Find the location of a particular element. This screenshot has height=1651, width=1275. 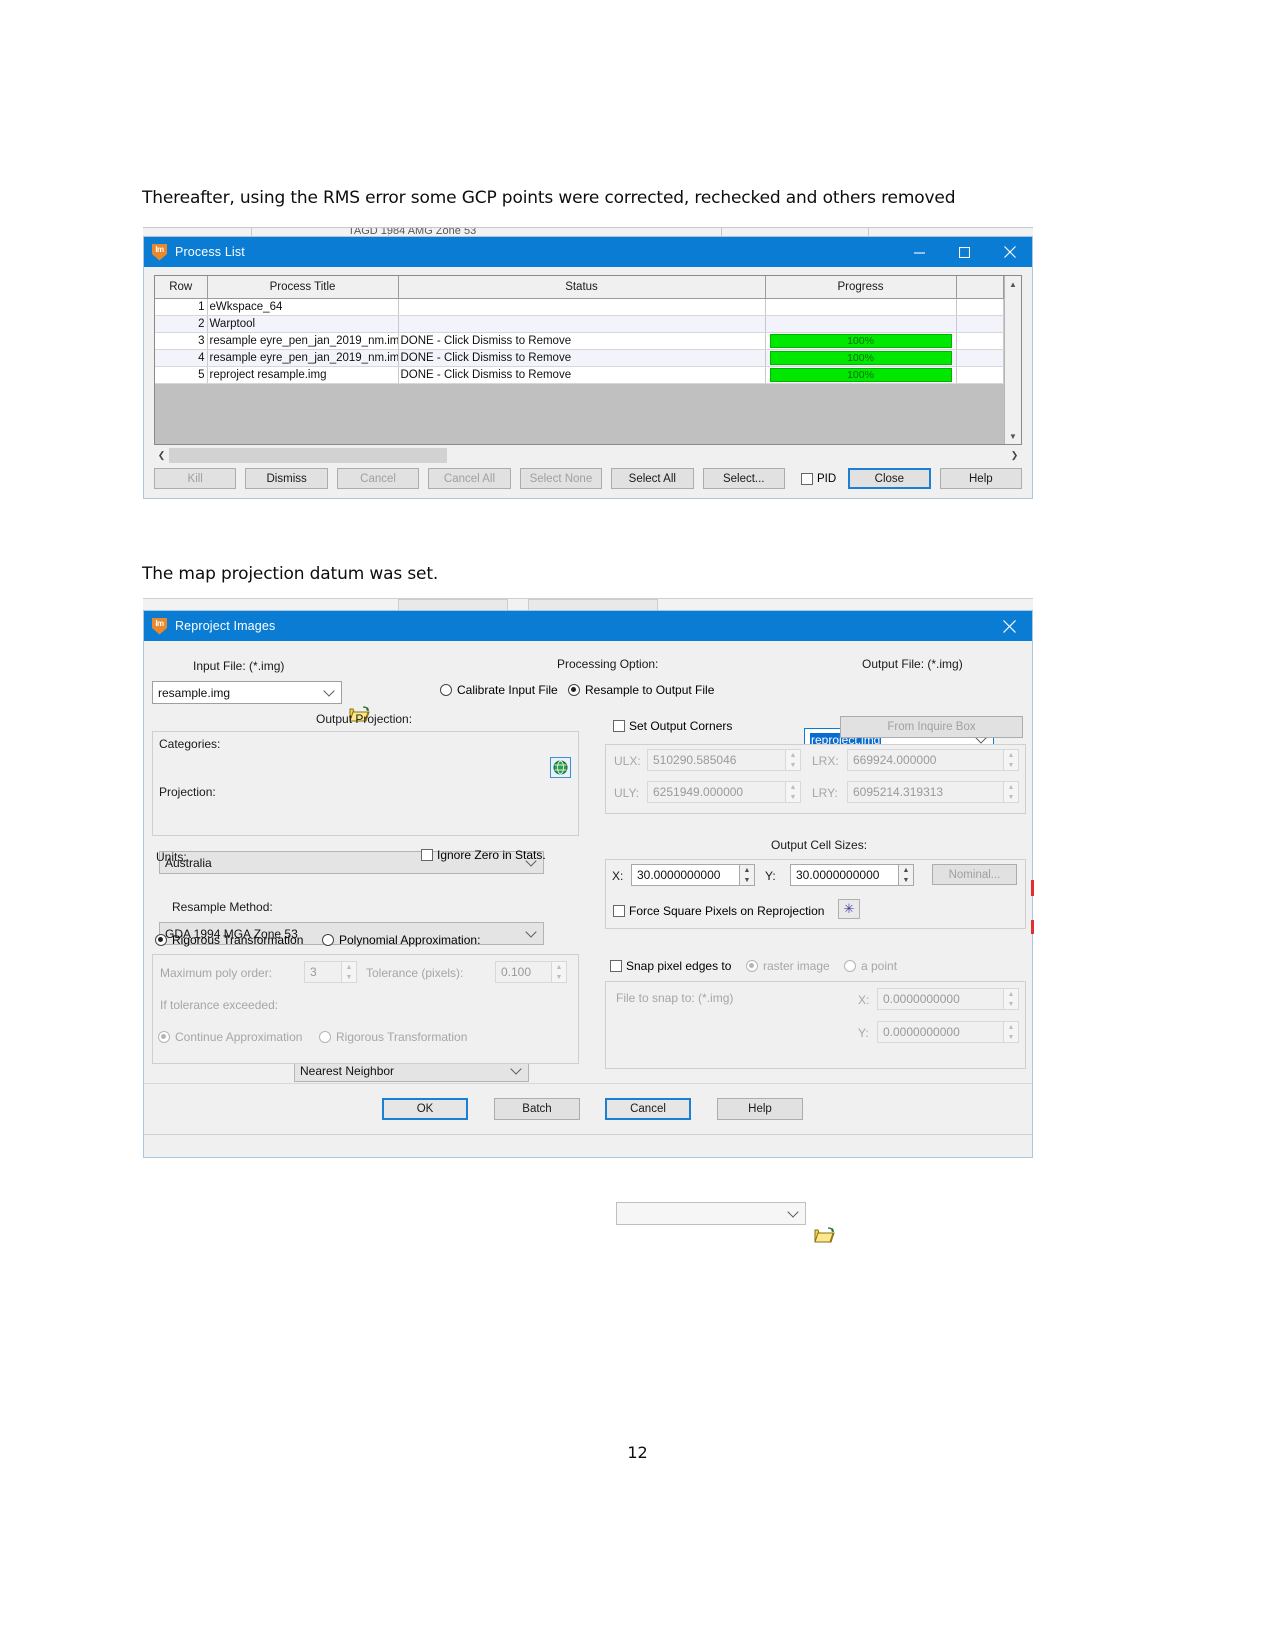

polynomial-approximation-radio: Polynomial Approximation: is located at coordinates (401, 940).